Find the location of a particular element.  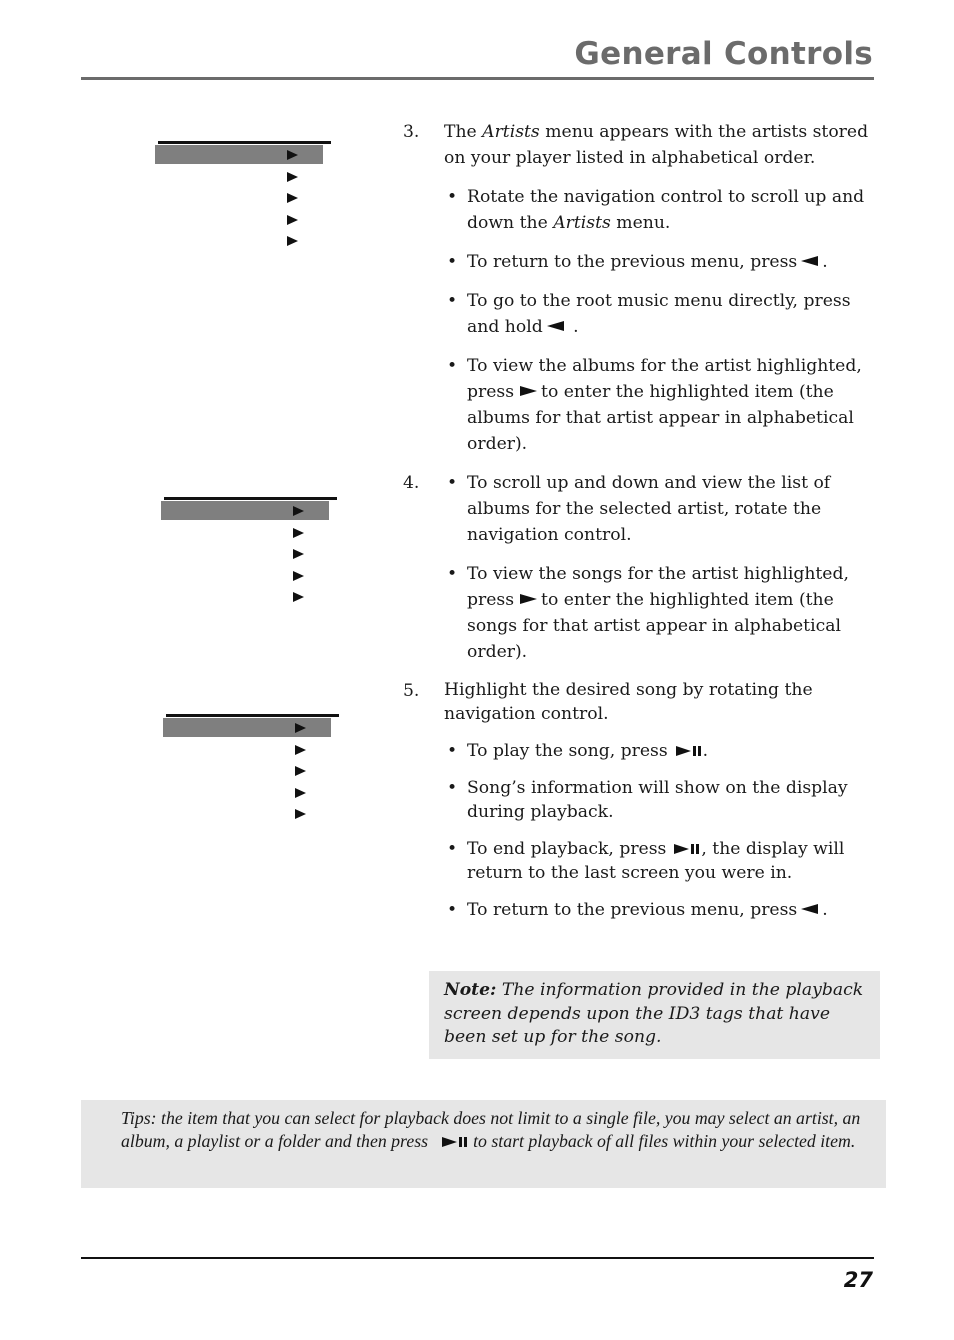

page-title: General Controls is located at coordinates (723, 54).